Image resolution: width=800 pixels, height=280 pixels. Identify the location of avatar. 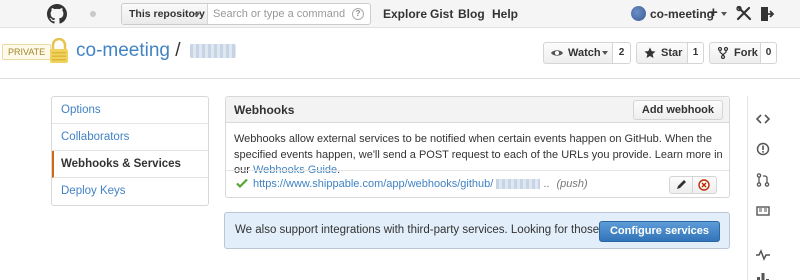
(638, 13).